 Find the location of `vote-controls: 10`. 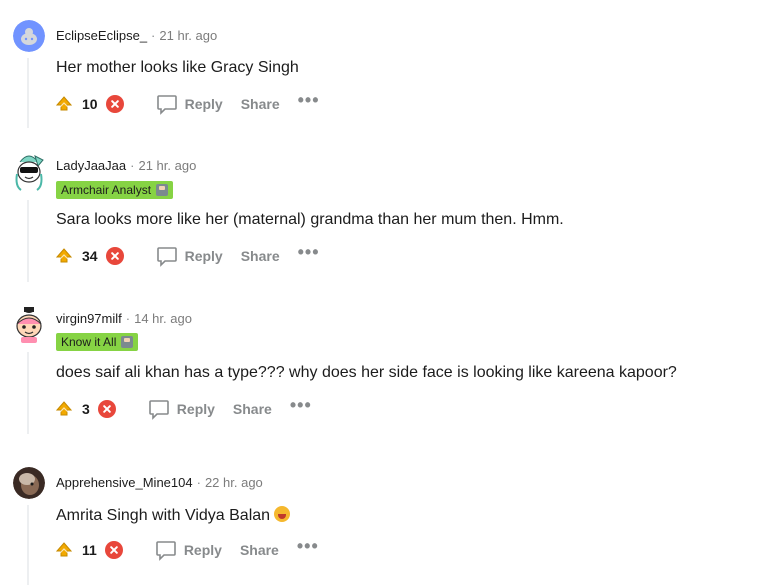

vote-controls: 10 is located at coordinates (89, 104).